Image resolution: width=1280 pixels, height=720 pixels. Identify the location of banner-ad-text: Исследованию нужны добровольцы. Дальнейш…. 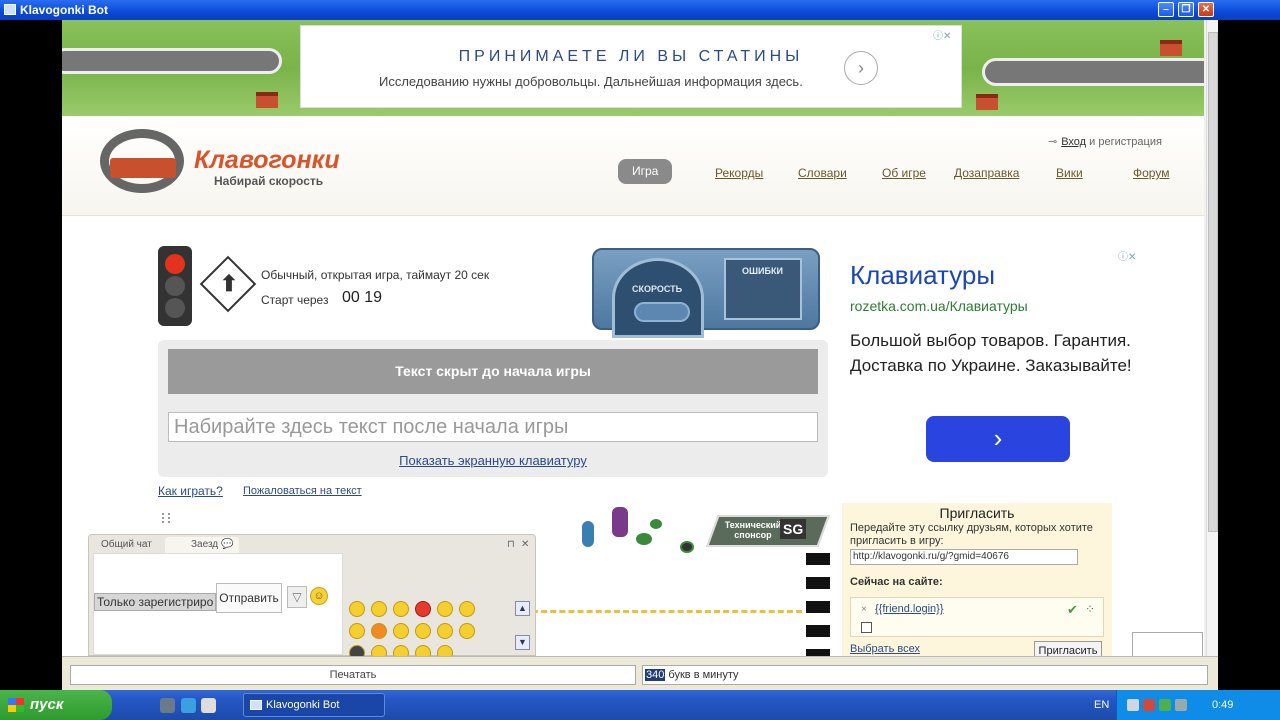
(591, 81).